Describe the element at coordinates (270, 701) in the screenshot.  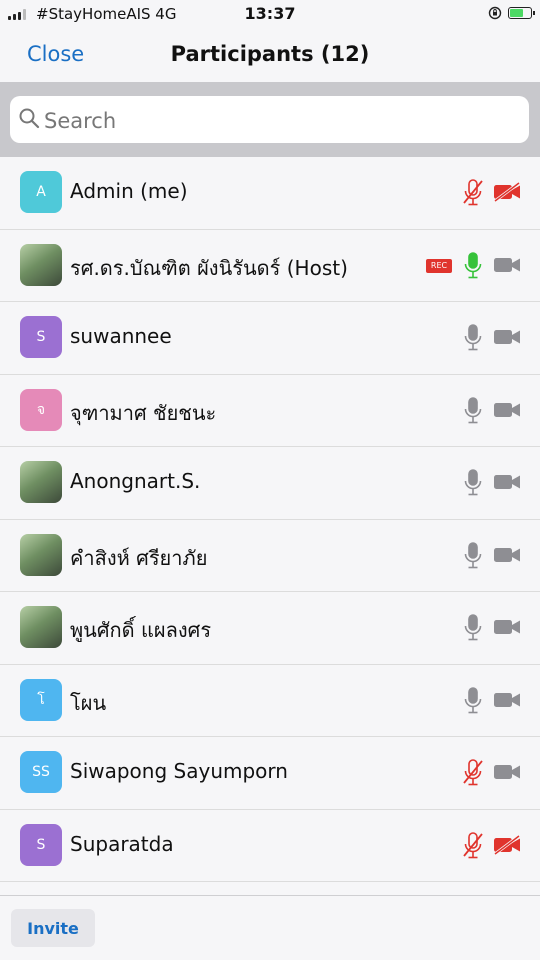
I see `participant-row: โ โผน` at that location.